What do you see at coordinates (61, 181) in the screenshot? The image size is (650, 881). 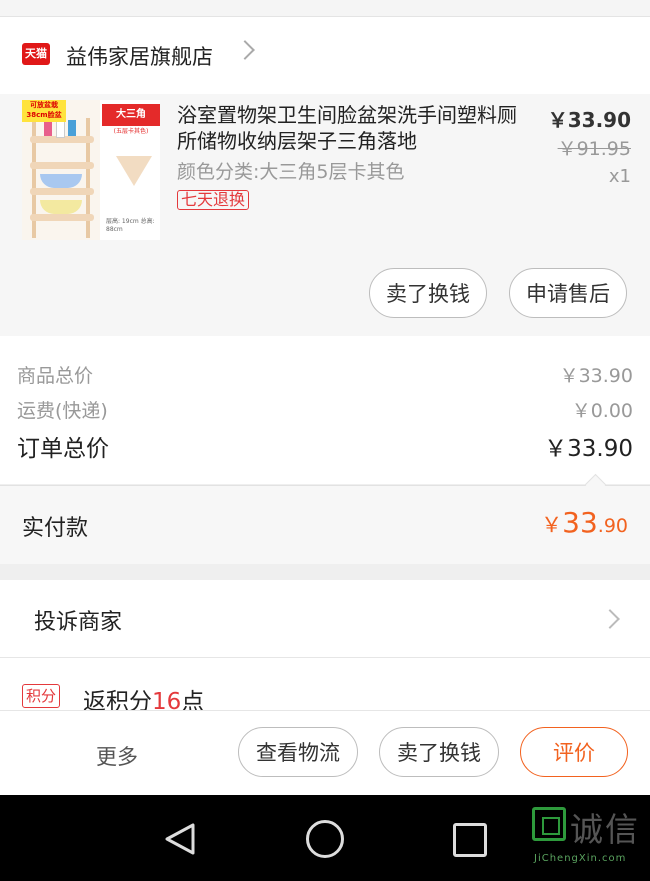 I see `basin-blue` at bounding box center [61, 181].